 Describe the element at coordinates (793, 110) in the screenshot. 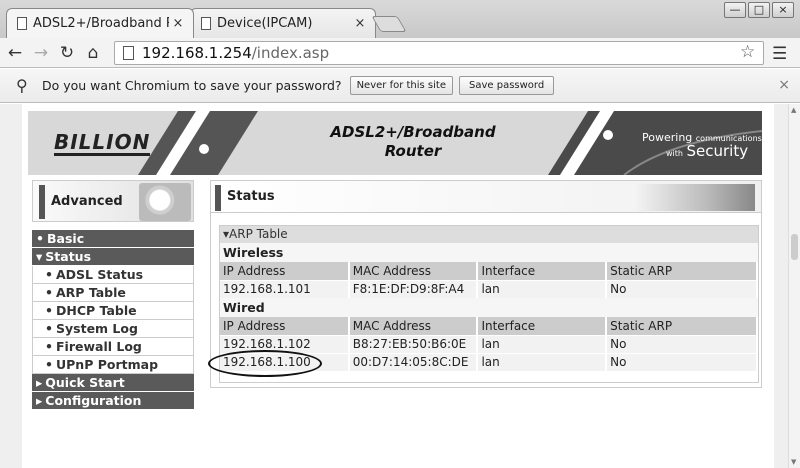

I see `scroll-up-icon: ▲` at that location.